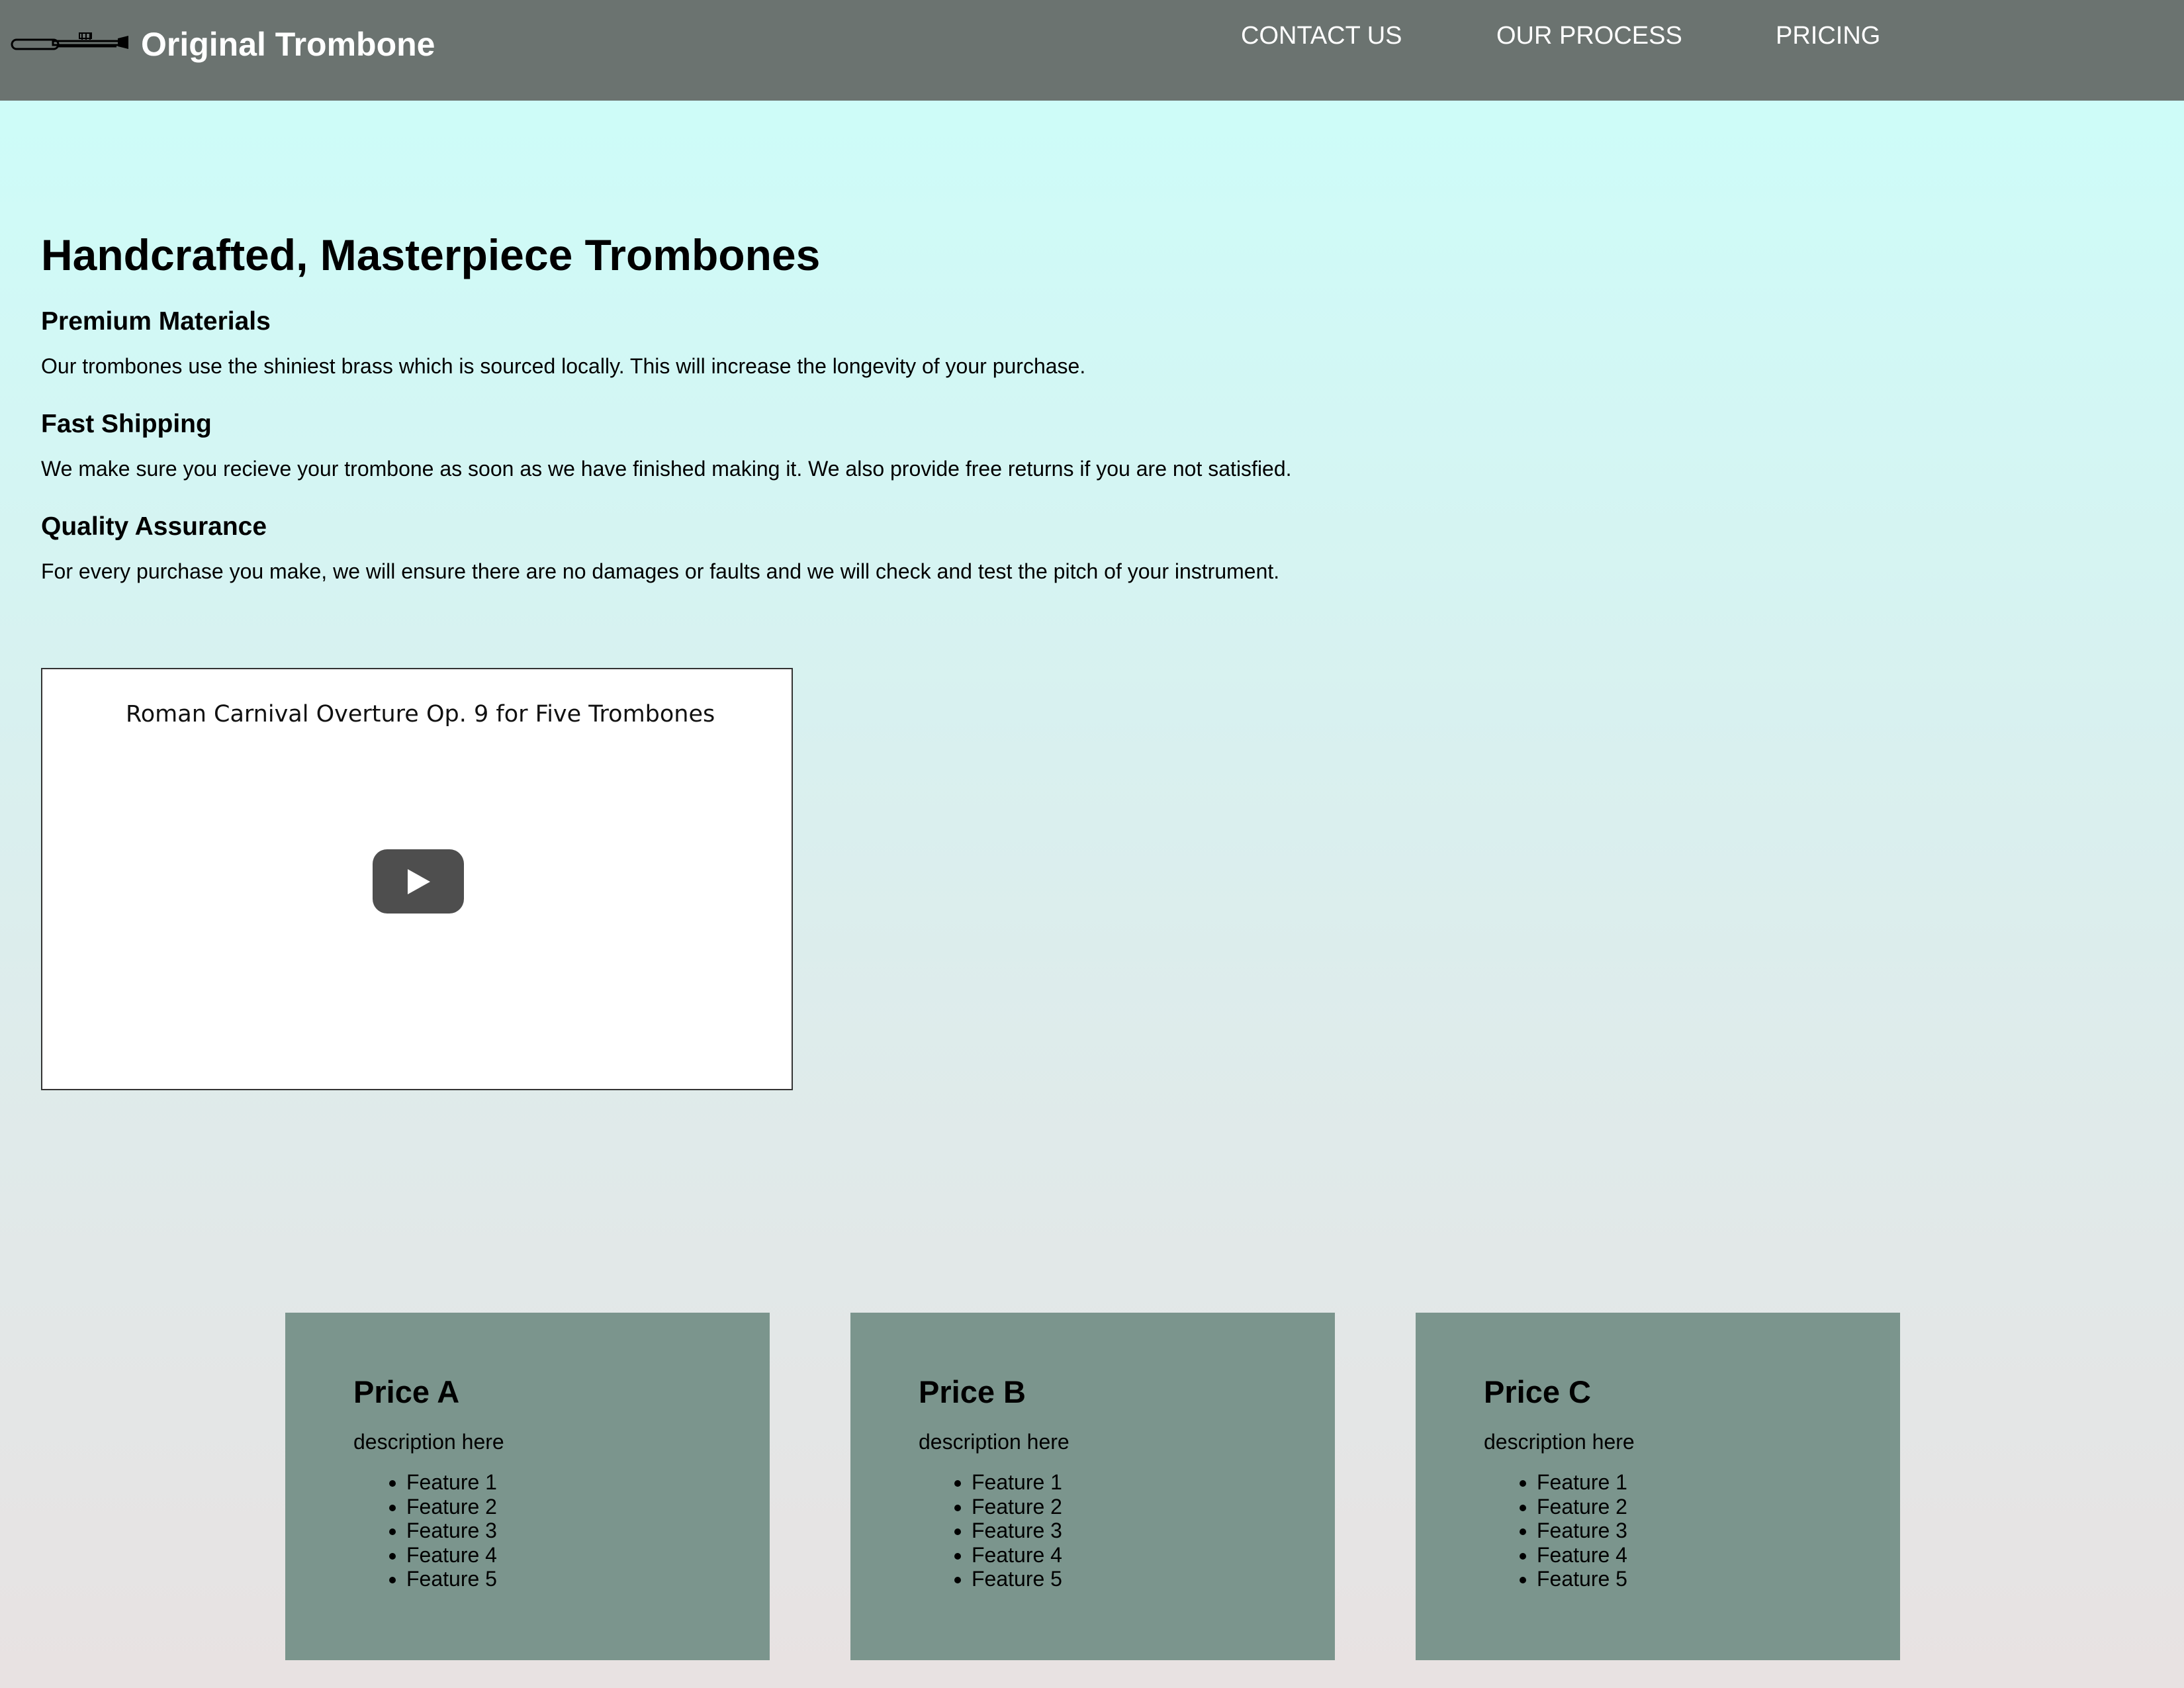 The height and width of the screenshot is (1688, 2184). Describe the element at coordinates (71, 43) in the screenshot. I see `trombone-icon` at that location.